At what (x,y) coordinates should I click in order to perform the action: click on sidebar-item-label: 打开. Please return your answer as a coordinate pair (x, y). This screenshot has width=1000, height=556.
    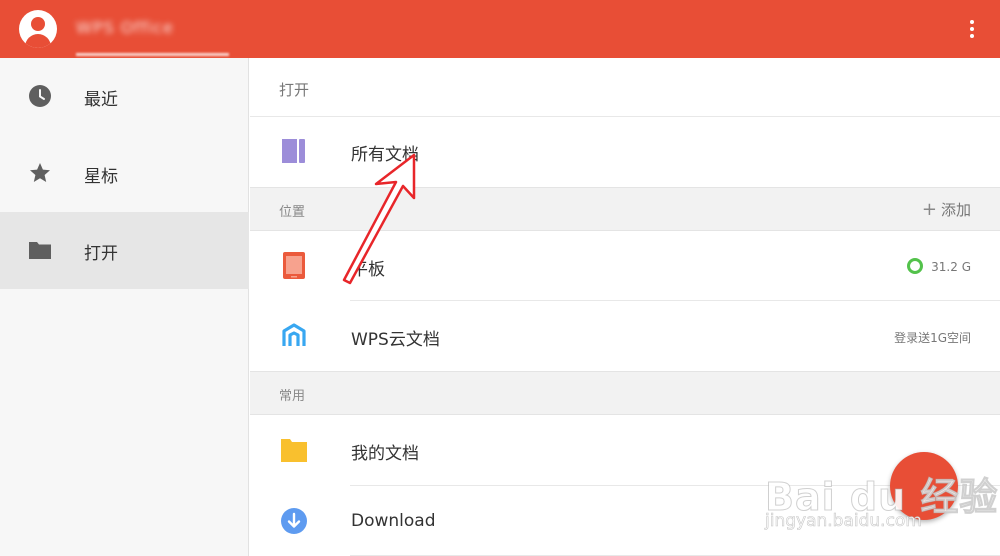
    Looking at the image, I should click on (101, 254).